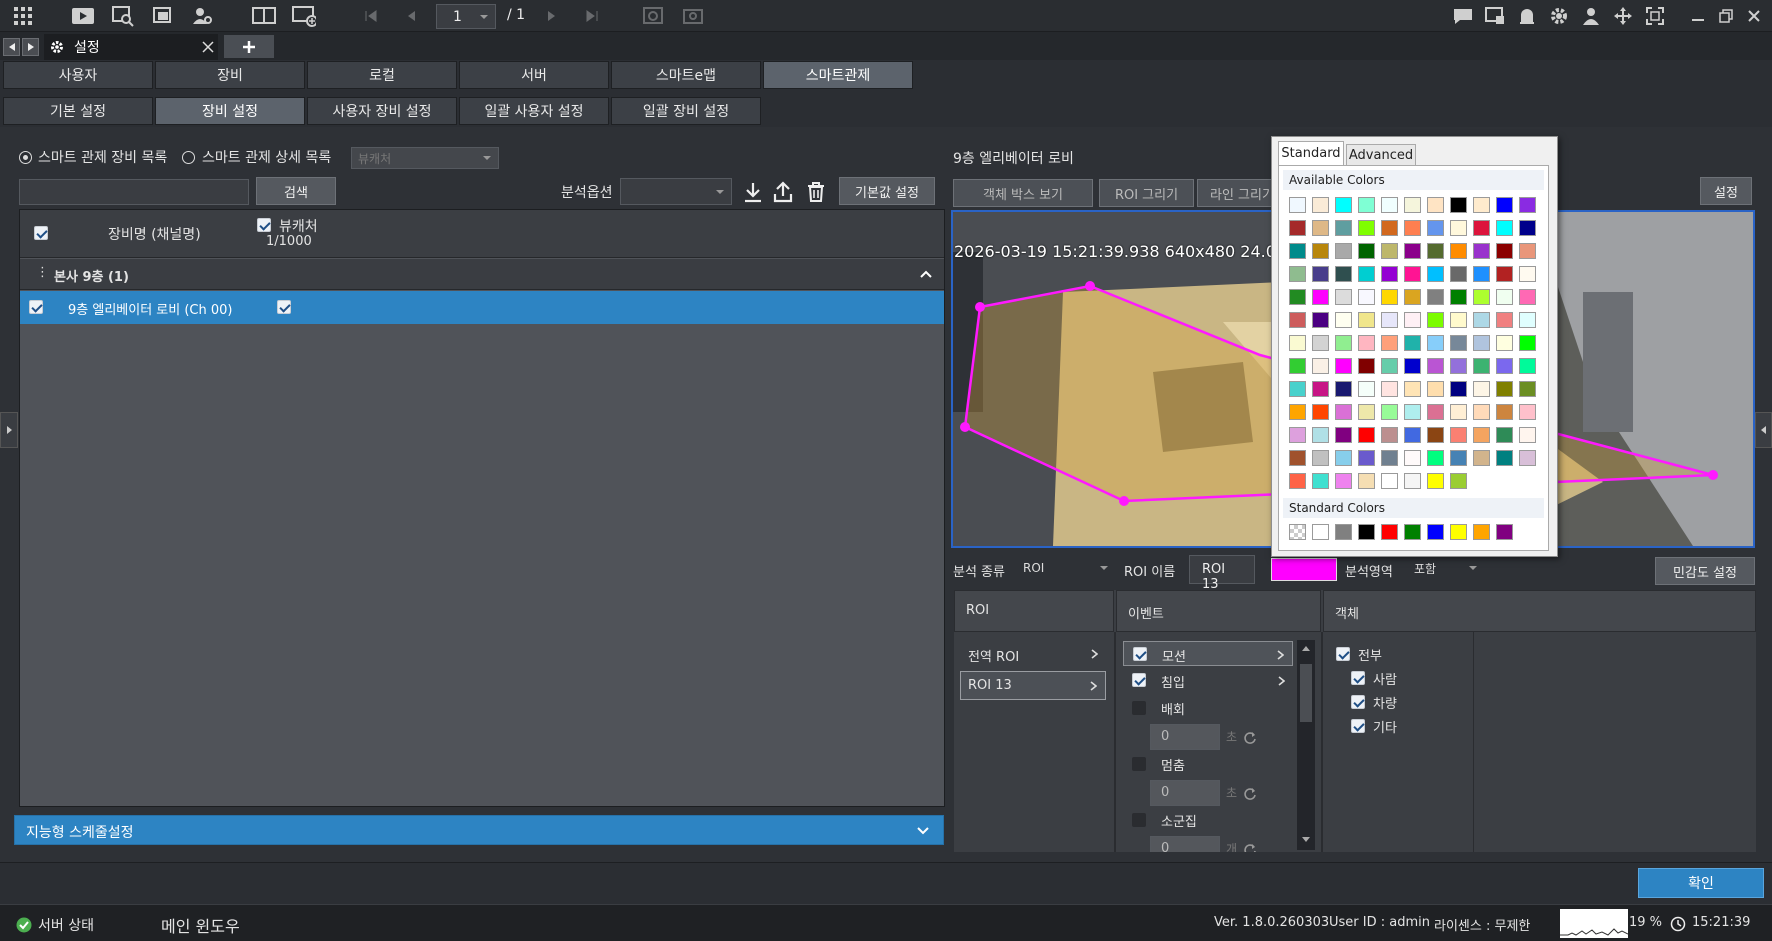 The width and height of the screenshot is (1772, 941). I want to click on viewer-all-checkbox, so click(264, 225).